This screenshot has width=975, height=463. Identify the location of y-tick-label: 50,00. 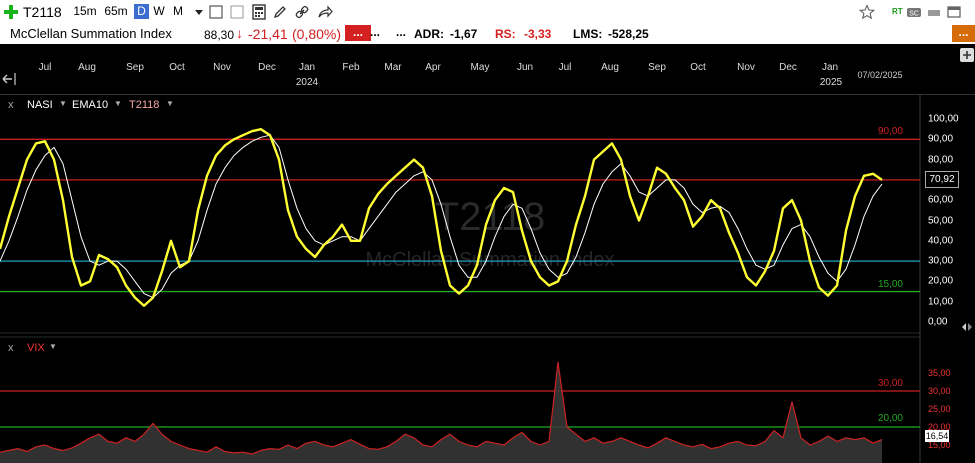
(941, 220).